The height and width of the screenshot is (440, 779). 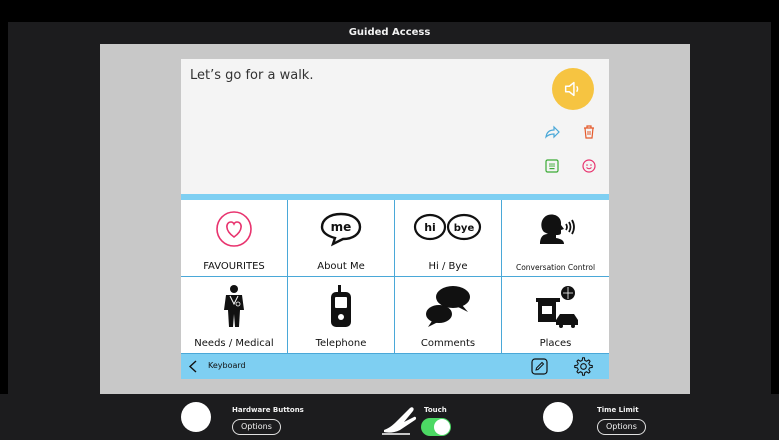 I want to click on share-button, so click(x=552, y=132).